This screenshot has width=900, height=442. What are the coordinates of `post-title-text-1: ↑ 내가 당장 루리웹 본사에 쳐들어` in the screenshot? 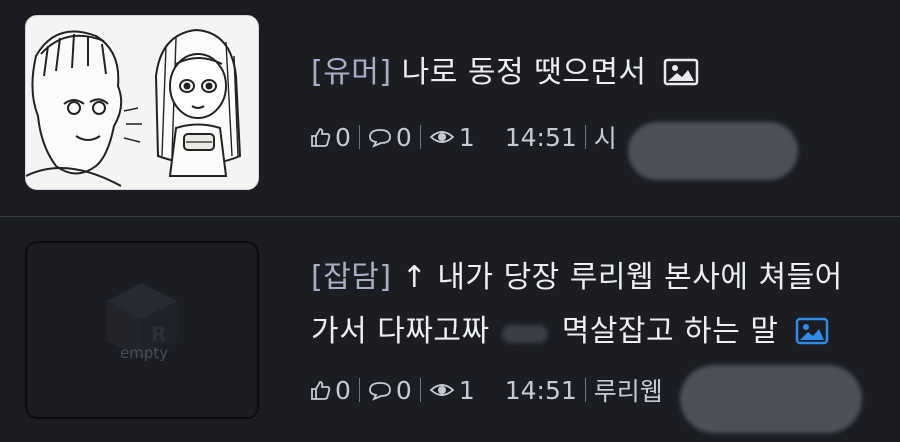 It's located at (622, 277).